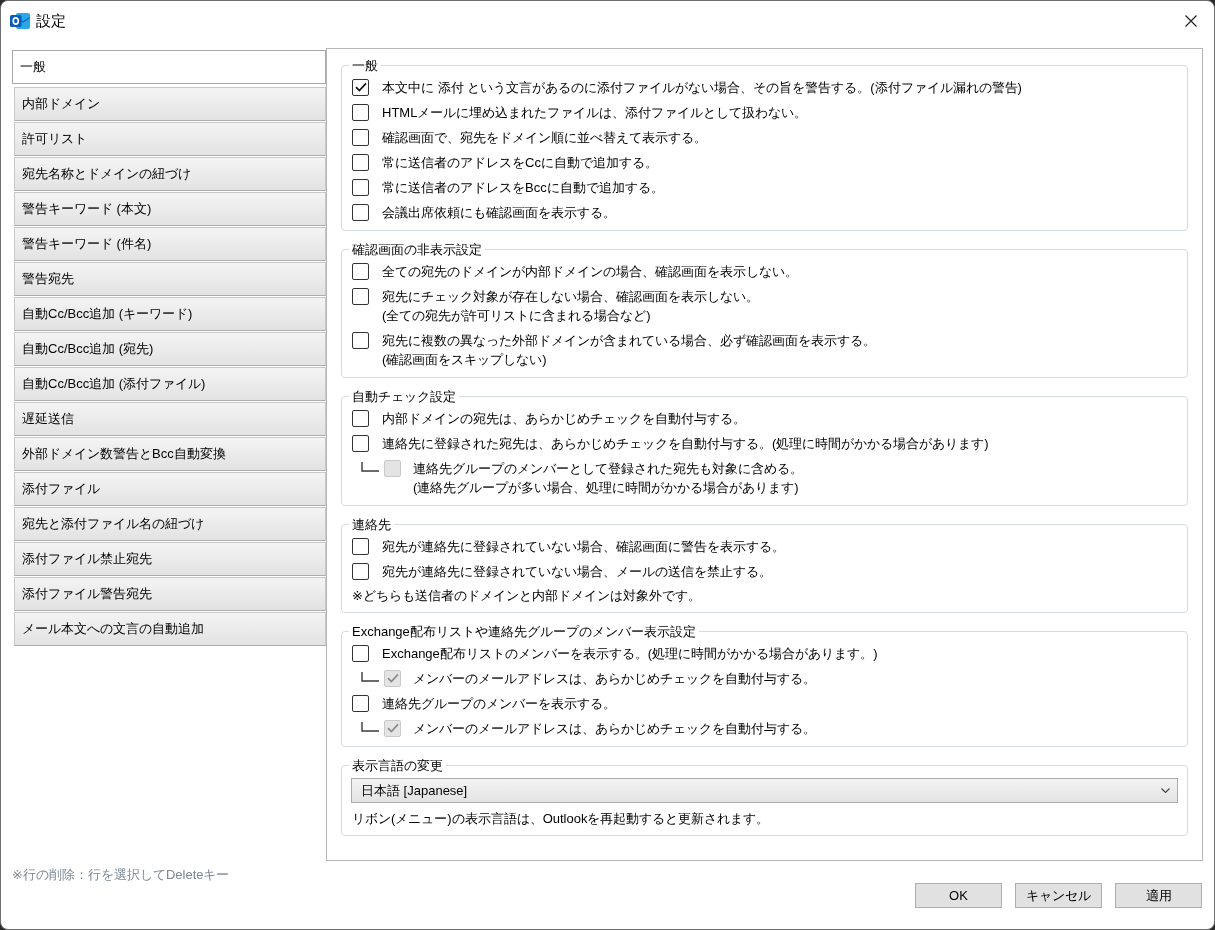  What do you see at coordinates (170, 489) in the screenshot?
I see `nav-tab: 添付ファイル` at bounding box center [170, 489].